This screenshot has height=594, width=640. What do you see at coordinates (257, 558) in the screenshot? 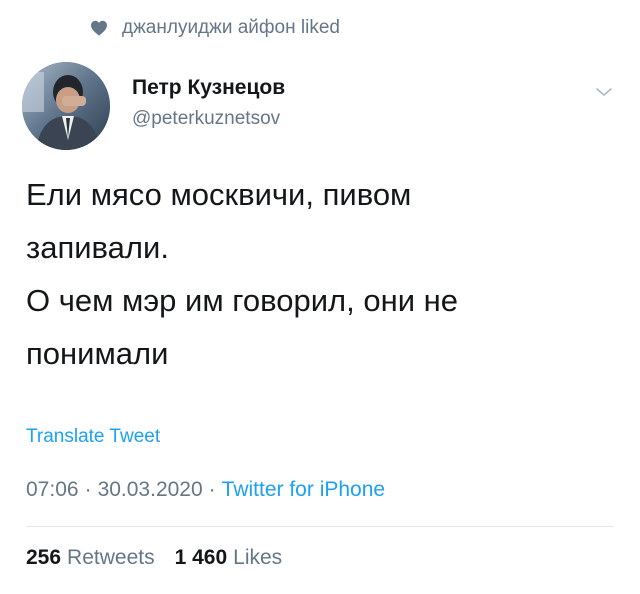
I see `likes-label: Likes` at bounding box center [257, 558].